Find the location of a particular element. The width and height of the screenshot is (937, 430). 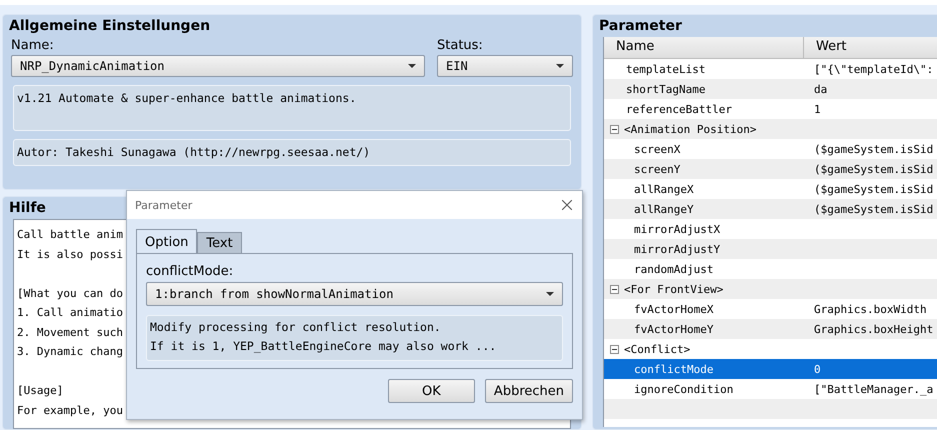

parameter-name: screenX is located at coordinates (657, 149).